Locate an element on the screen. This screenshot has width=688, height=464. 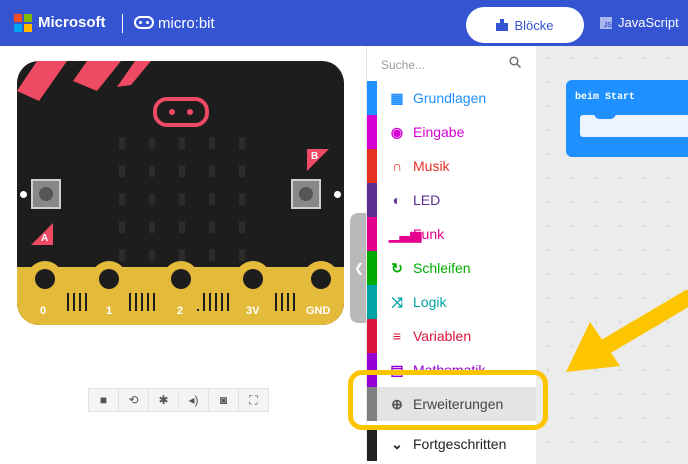
category-logik: ⤨ Logik is located at coordinates (452, 302).